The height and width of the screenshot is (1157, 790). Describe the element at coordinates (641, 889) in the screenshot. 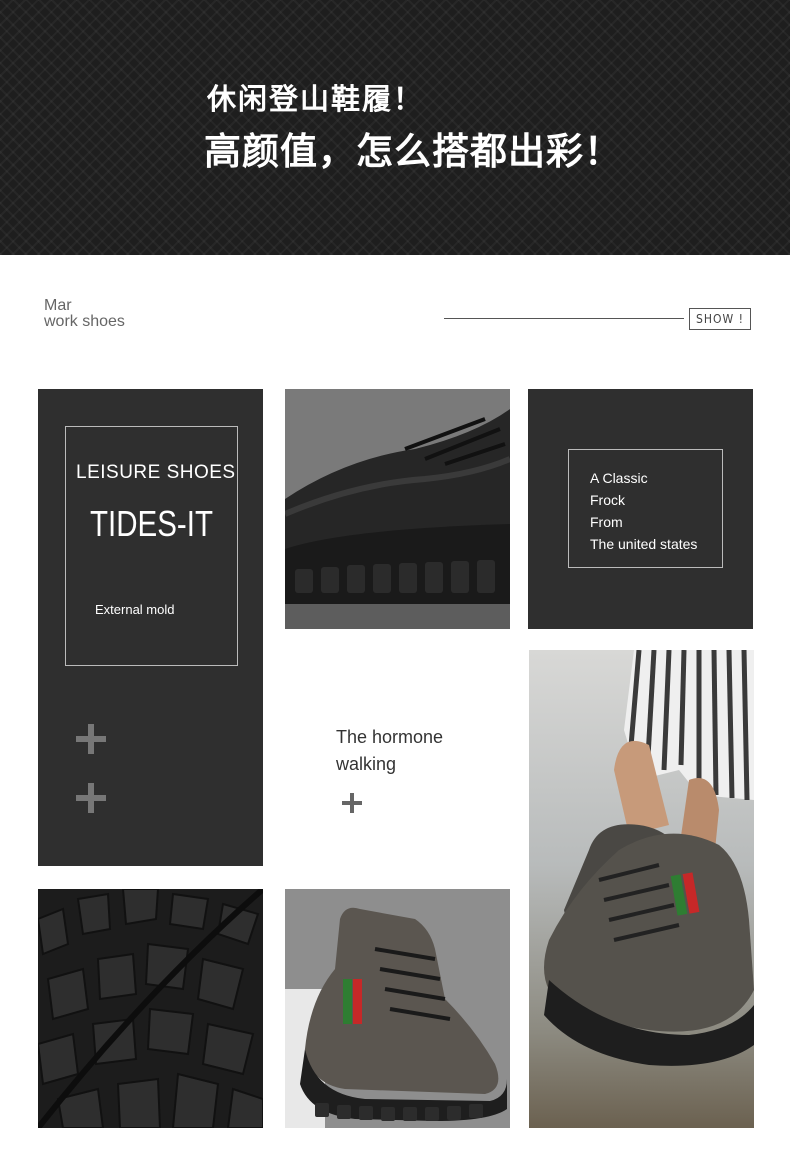

I see `worn-shoes-image` at that location.